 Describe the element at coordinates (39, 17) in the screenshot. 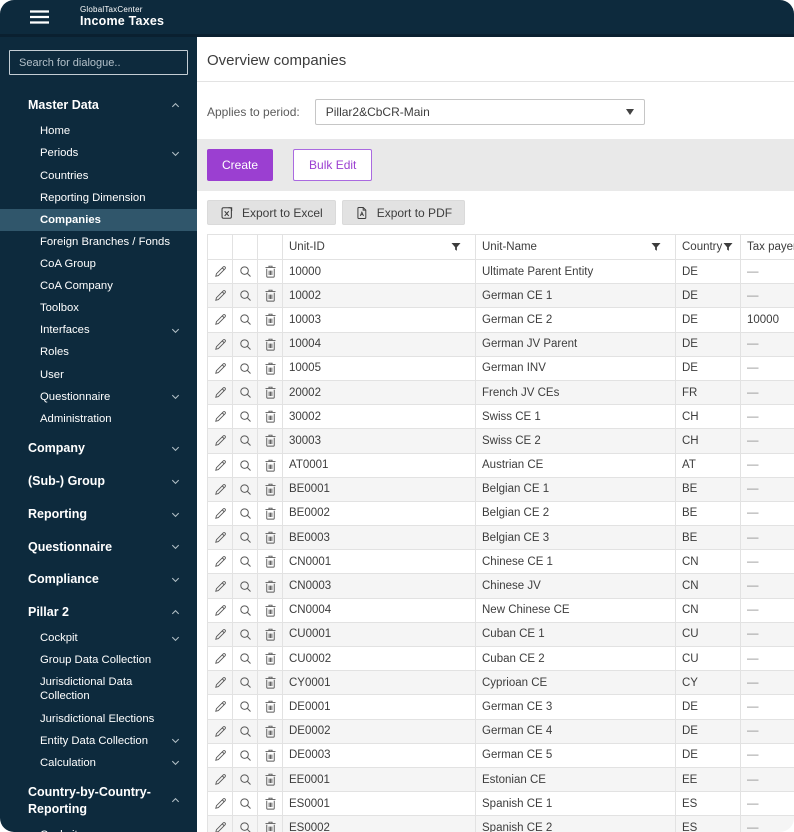

I see `hamburger-menu-icon` at that location.